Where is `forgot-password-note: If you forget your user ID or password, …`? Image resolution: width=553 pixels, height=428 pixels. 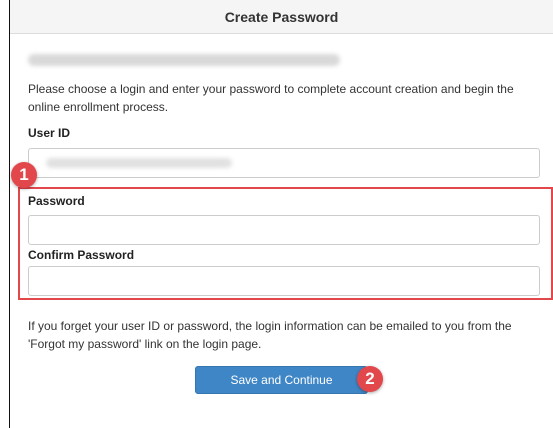 forgot-password-note: If you forget your user ID or password, … is located at coordinates (270, 335).